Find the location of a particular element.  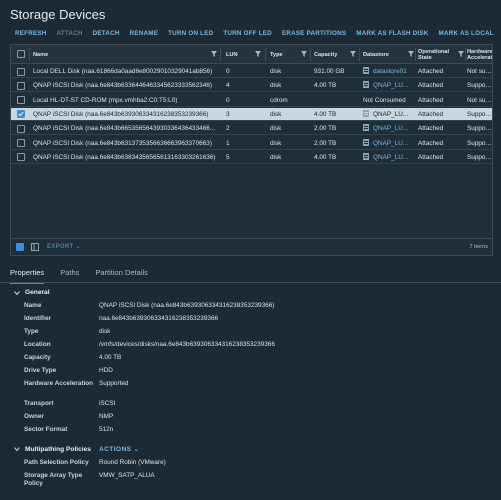

tabs-divider is located at coordinates (250, 282).